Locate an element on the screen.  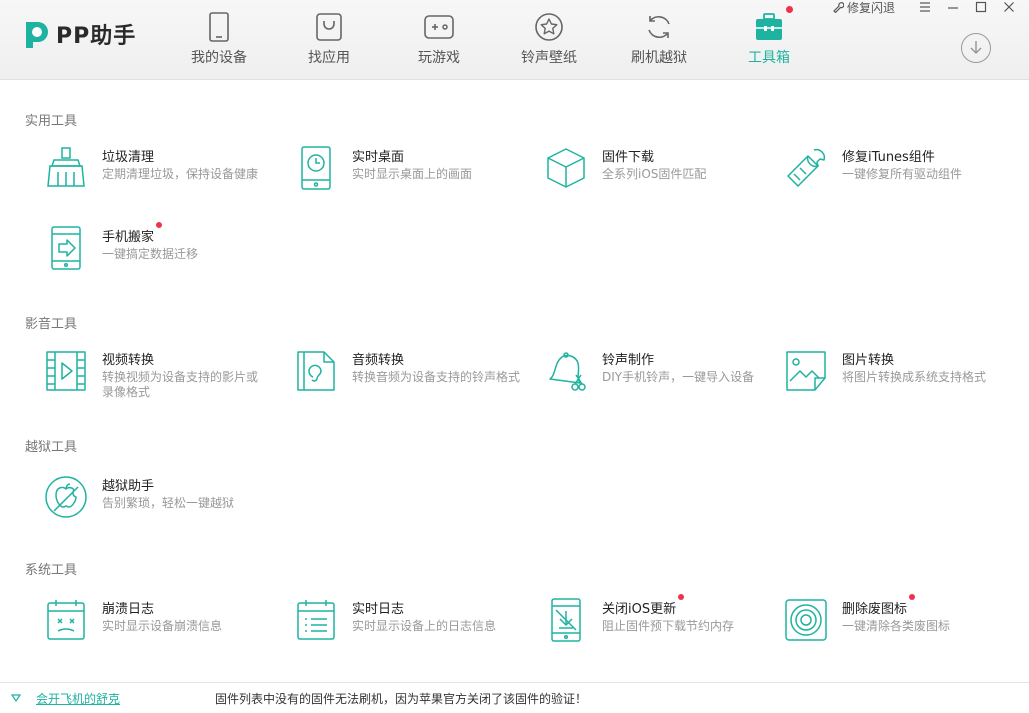
phone-download-icon is located at coordinates (566, 620).